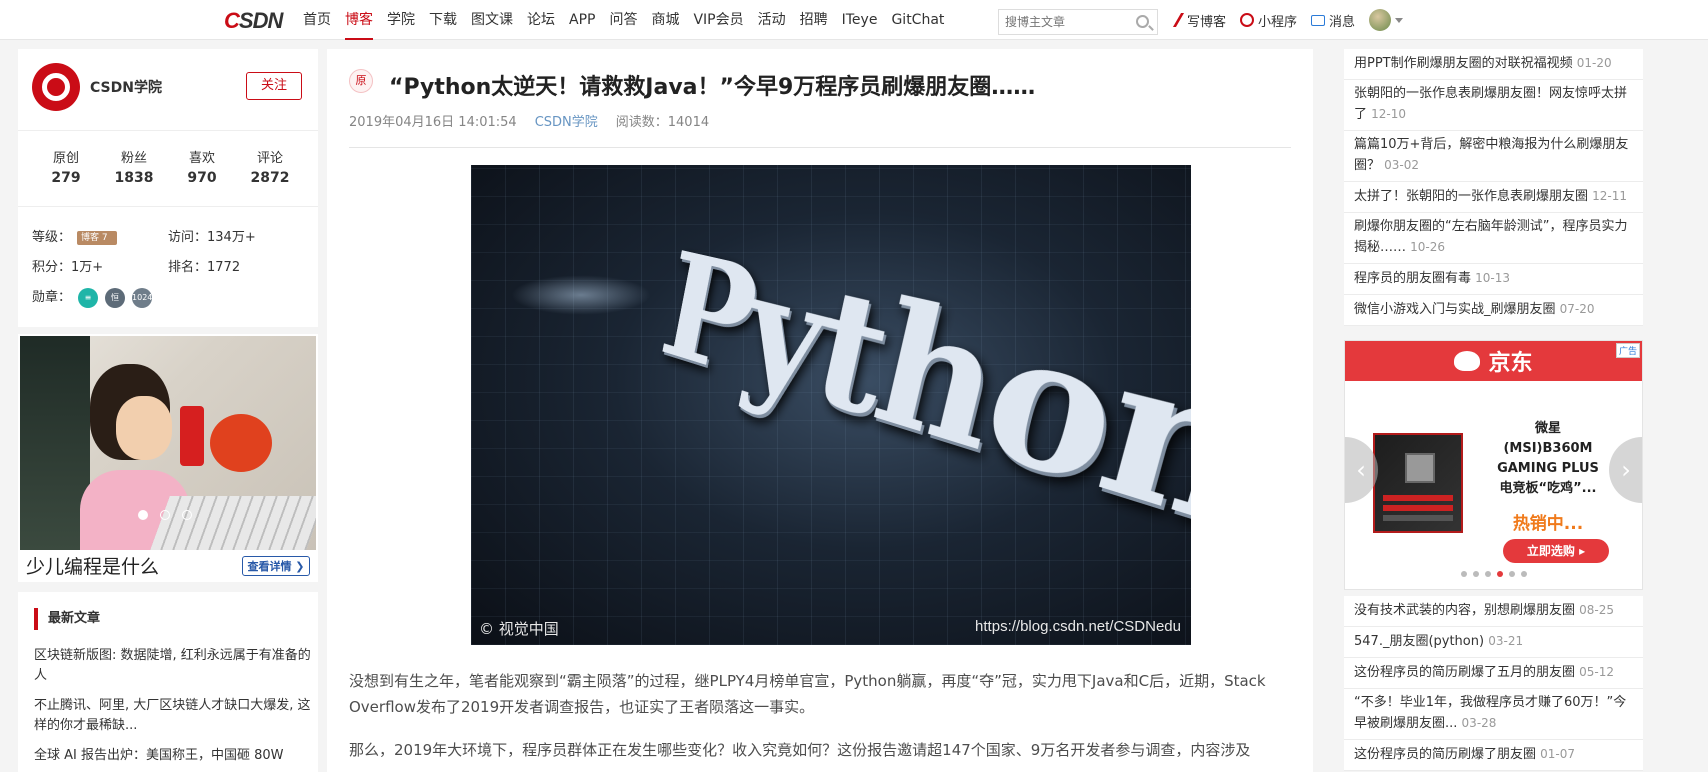  I want to click on promo-text: 少儿编程是什么, so click(92, 565).